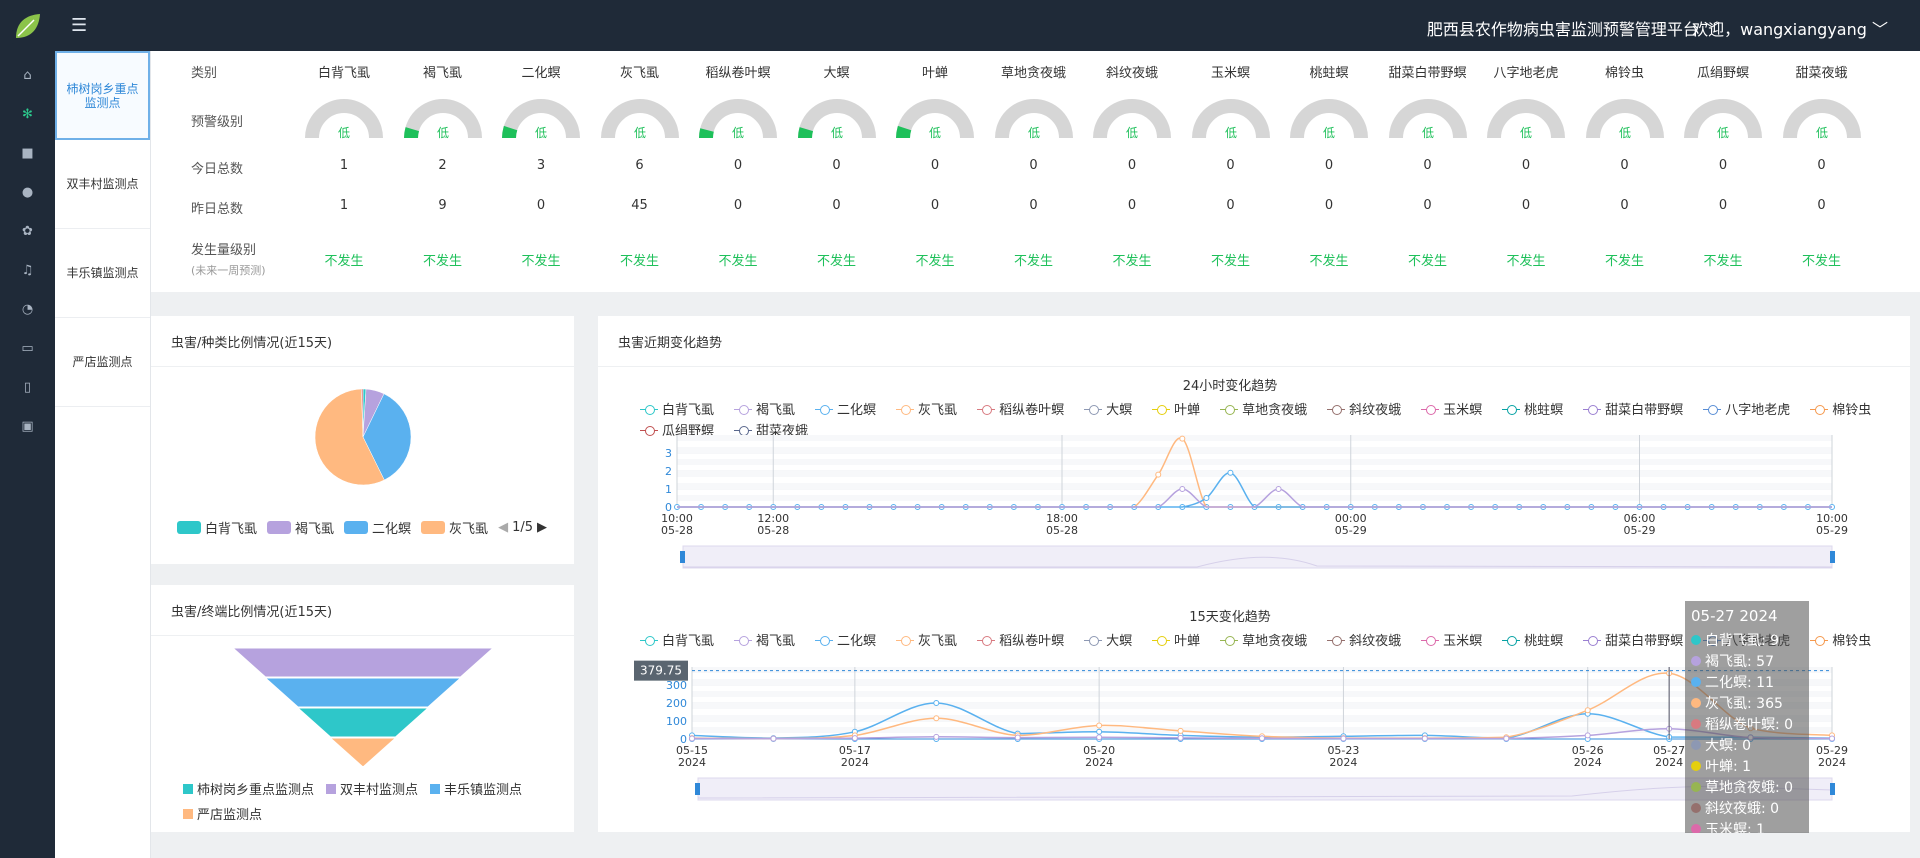  I want to click on site-item-yandian: 严店监测点, so click(102, 362).